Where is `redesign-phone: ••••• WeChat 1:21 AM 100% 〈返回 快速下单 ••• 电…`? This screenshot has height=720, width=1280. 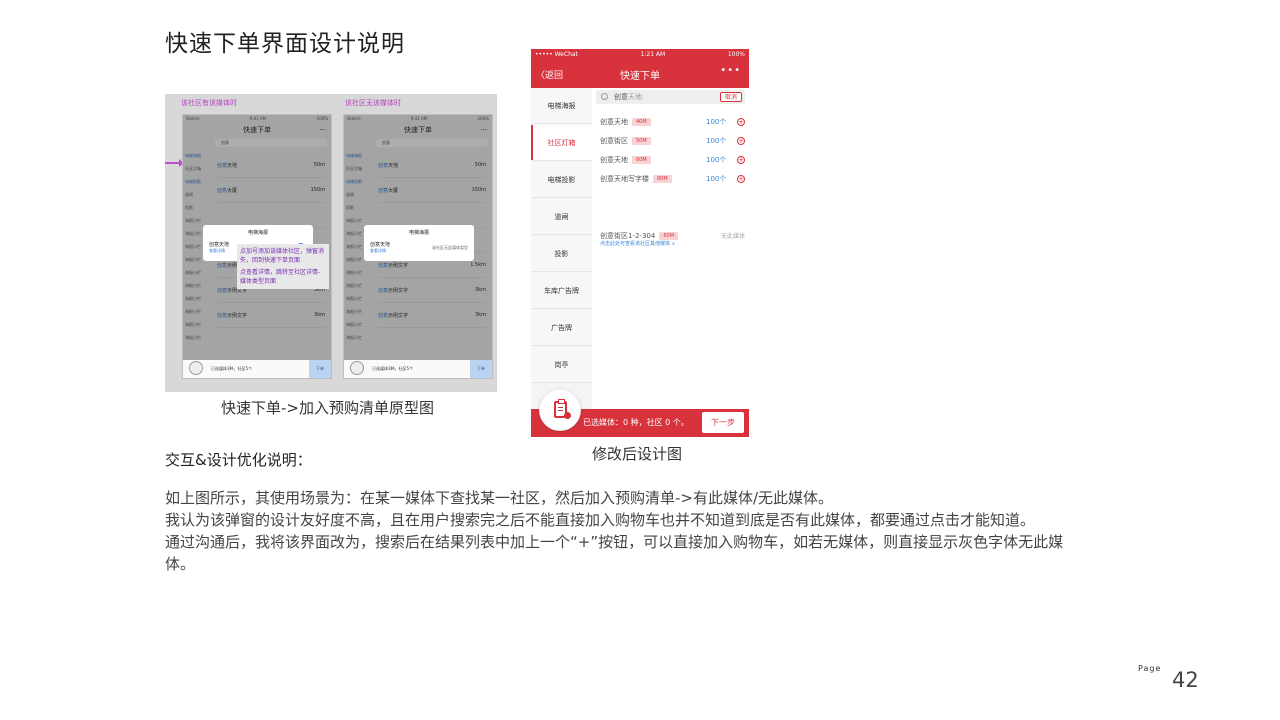
redesign-phone: ••••• WeChat 1:21 AM 100% 〈返回 快速下单 ••• 电… is located at coordinates (640, 243).